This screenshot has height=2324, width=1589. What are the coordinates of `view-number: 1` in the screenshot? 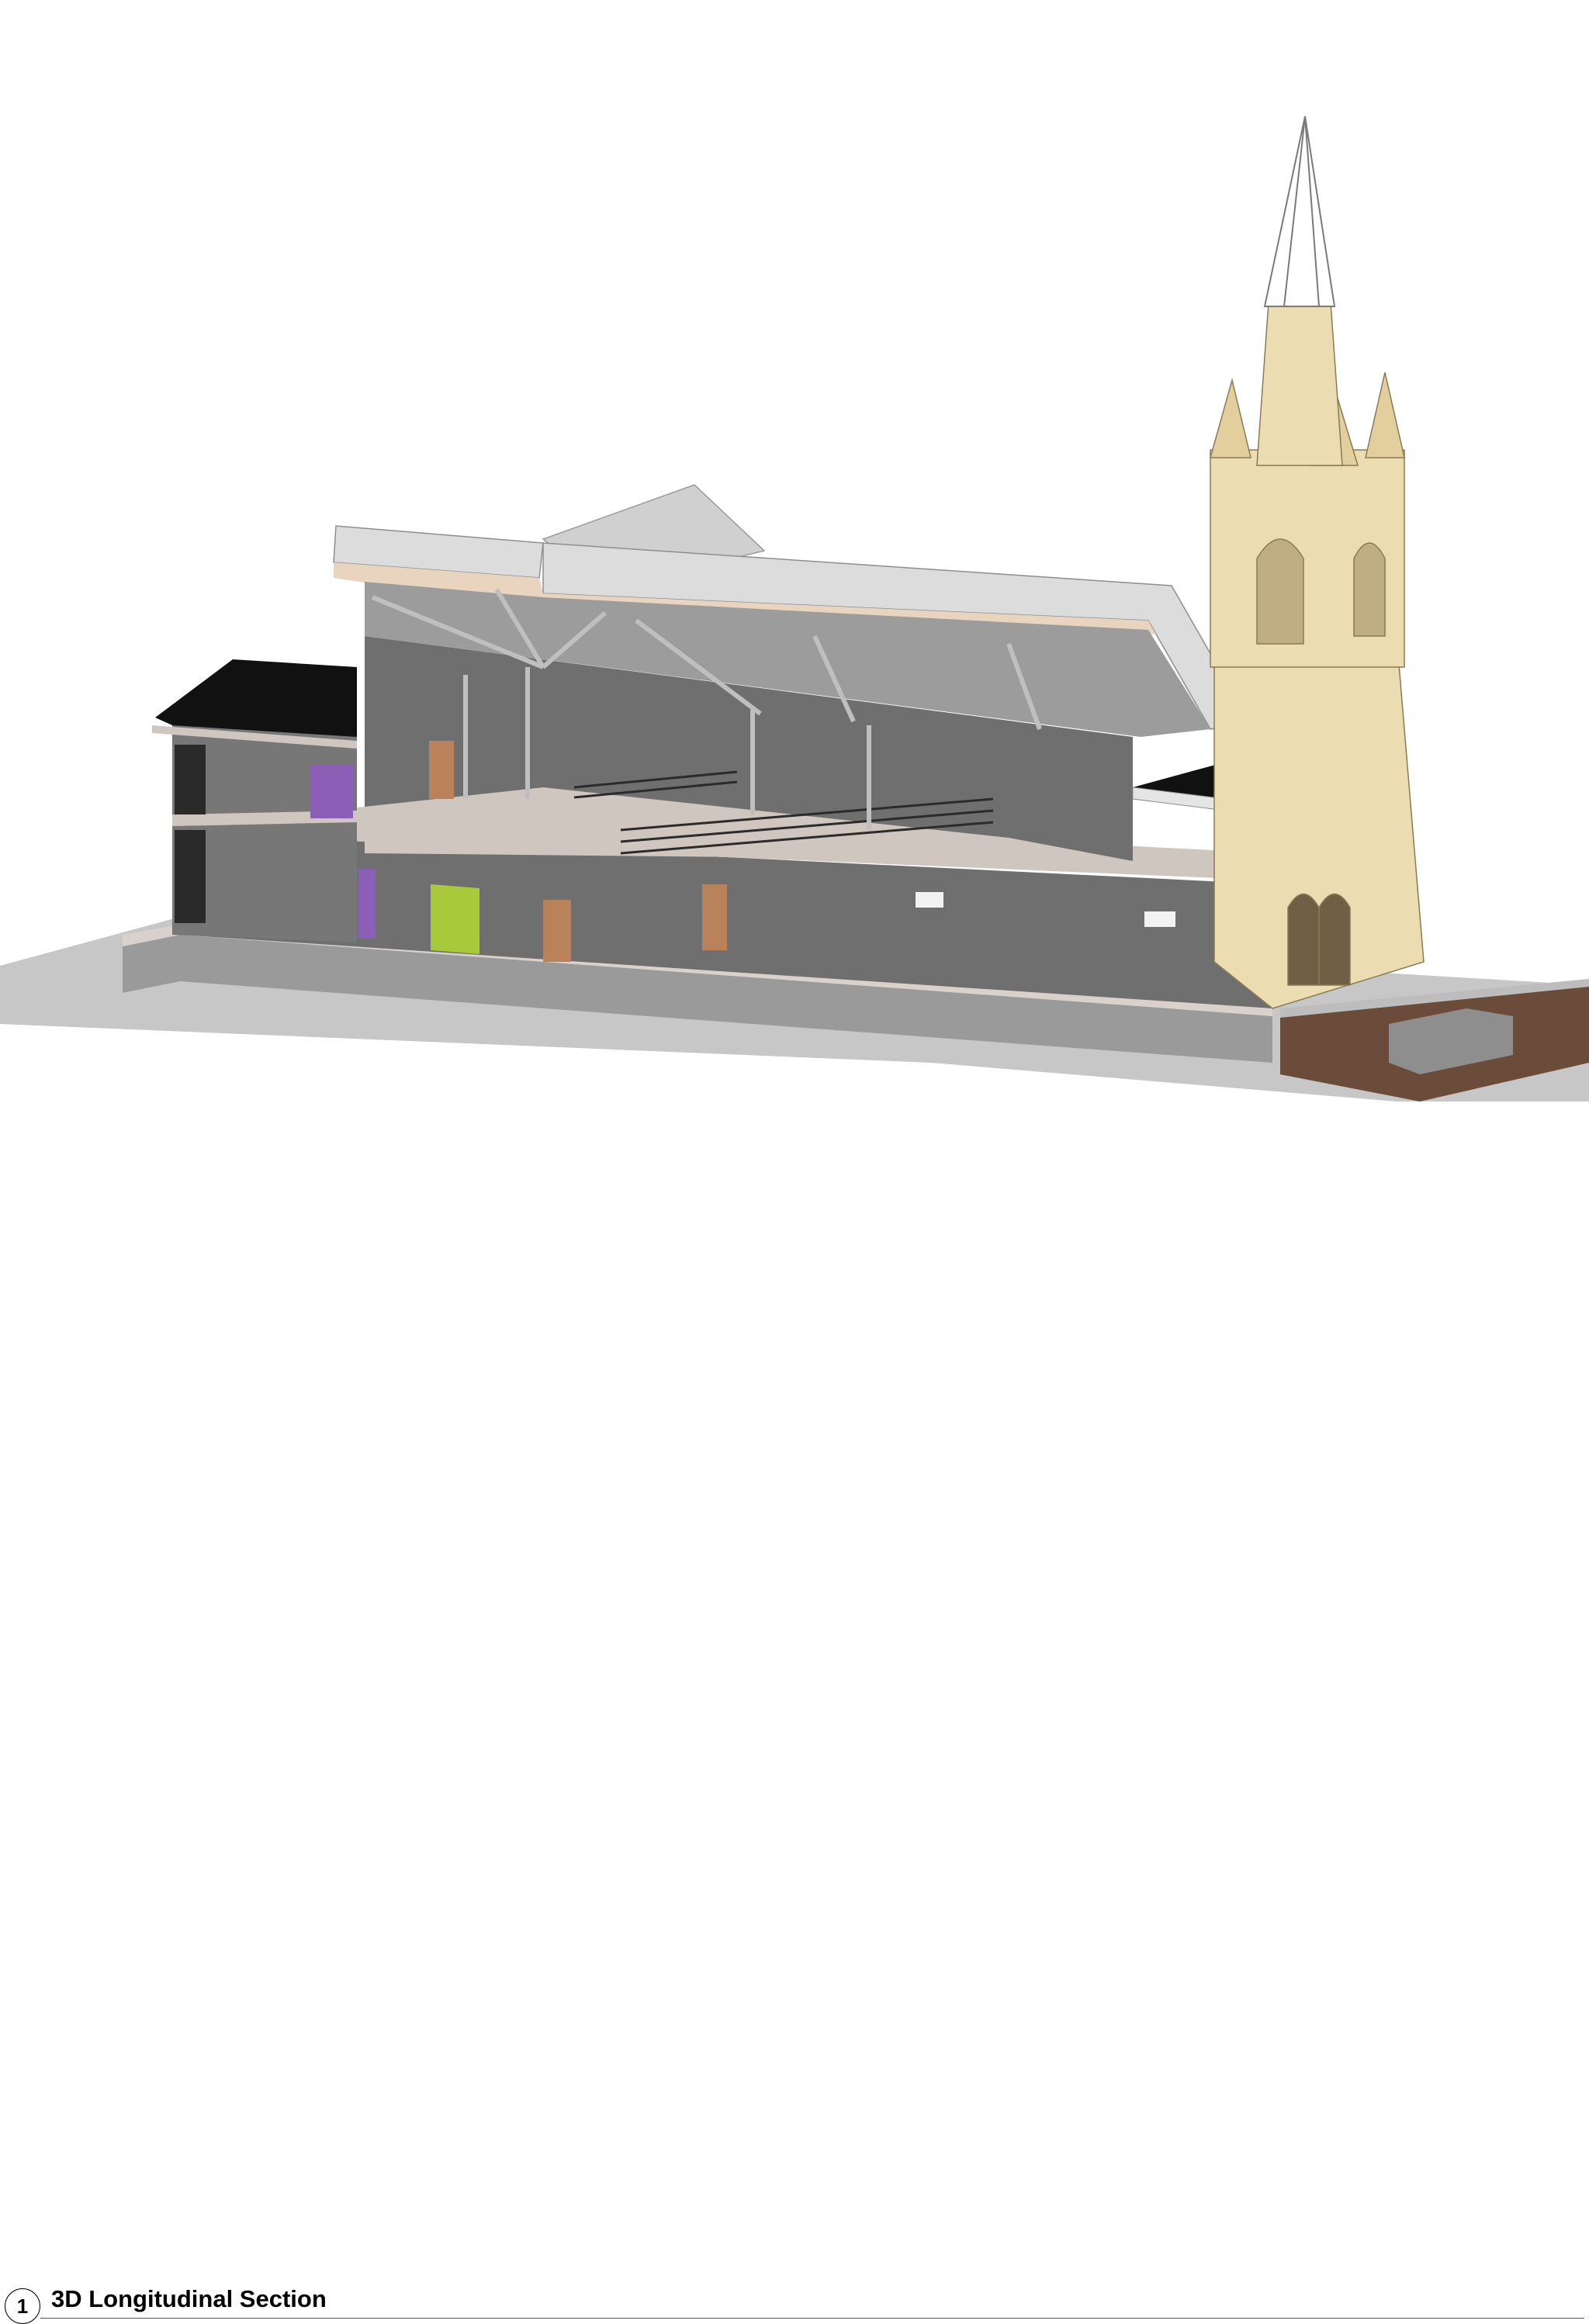 It's located at (22, 2306).